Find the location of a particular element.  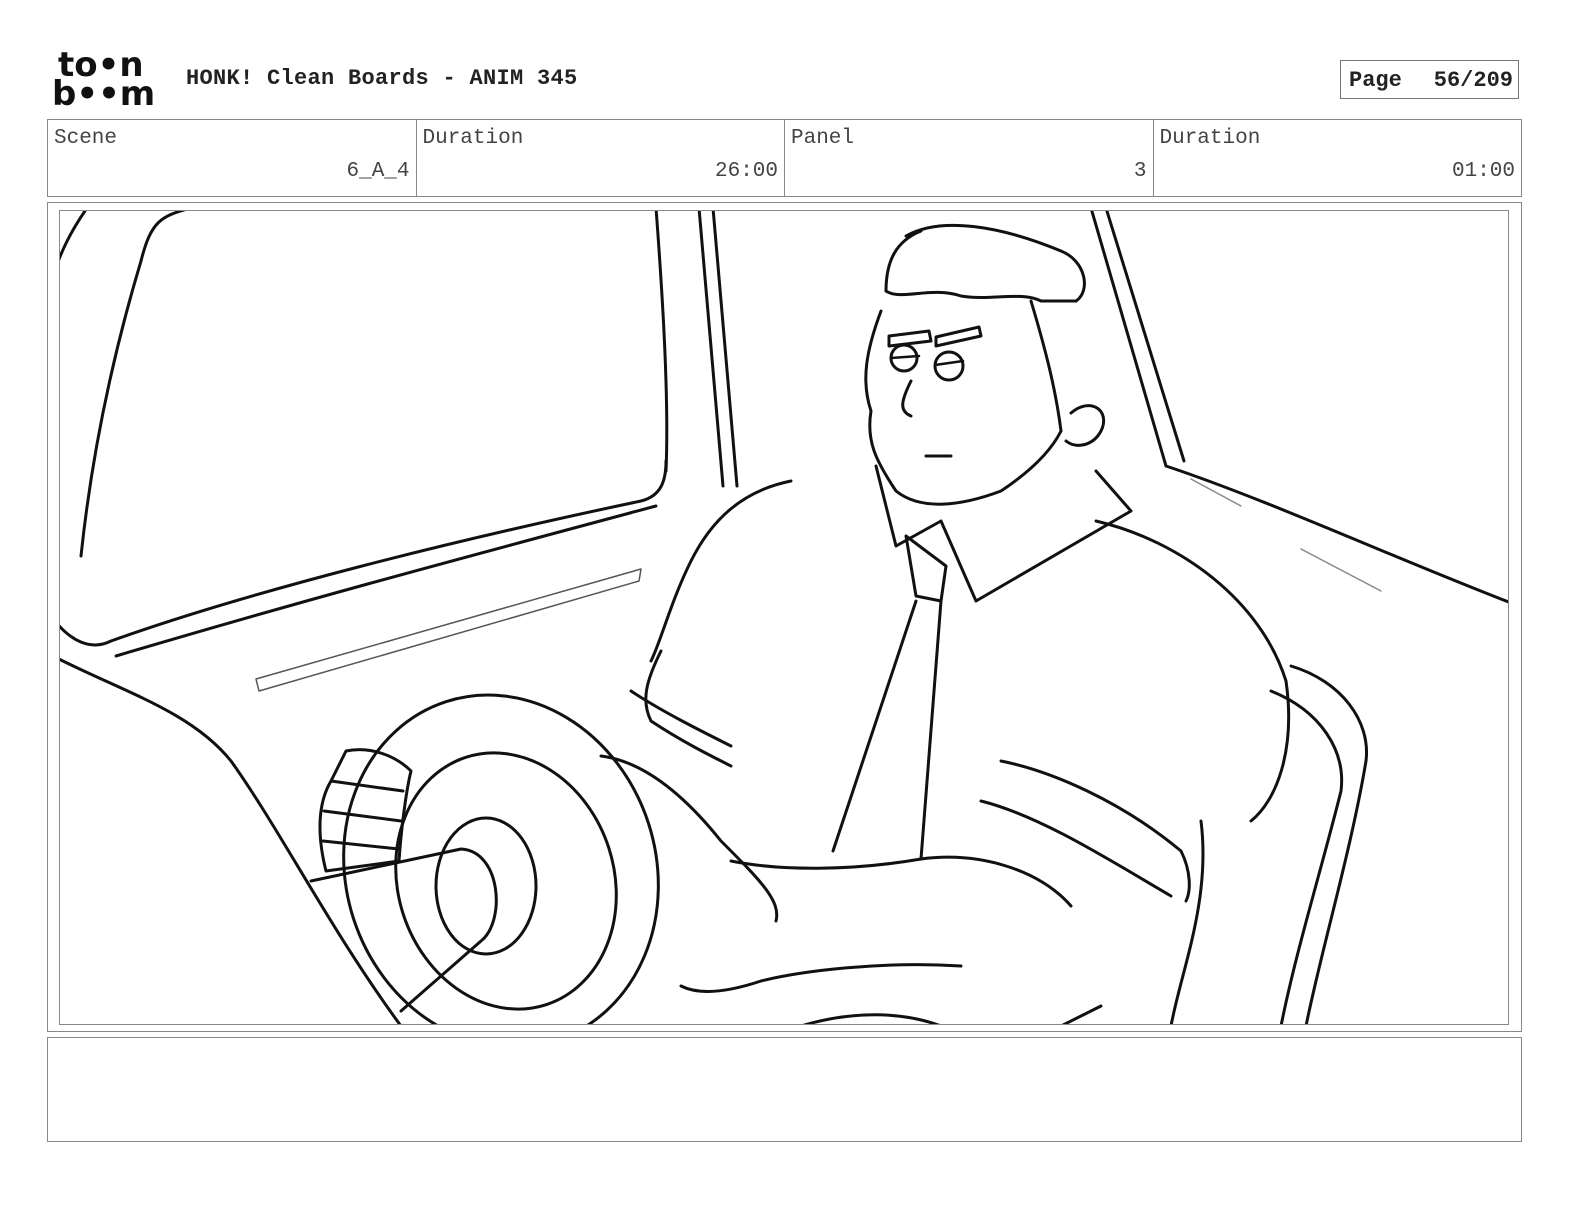

document-title: HONK! Clean Boards - ANIM 345 is located at coordinates (382, 78).